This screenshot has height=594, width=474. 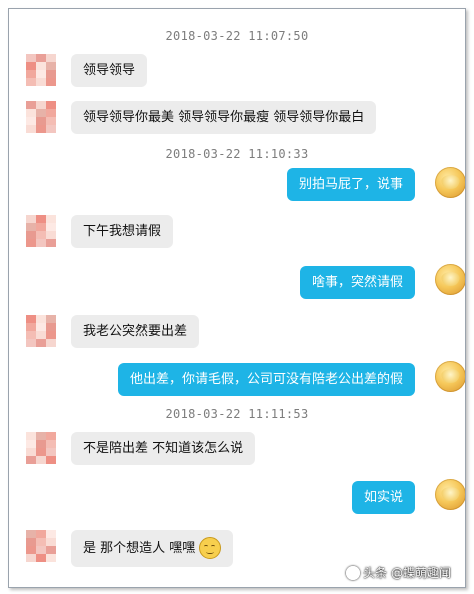 I want to click on message-bubble-outgoing: 他出差，你请毛假，公司可没有陪老公出差的假, so click(x=266, y=379).